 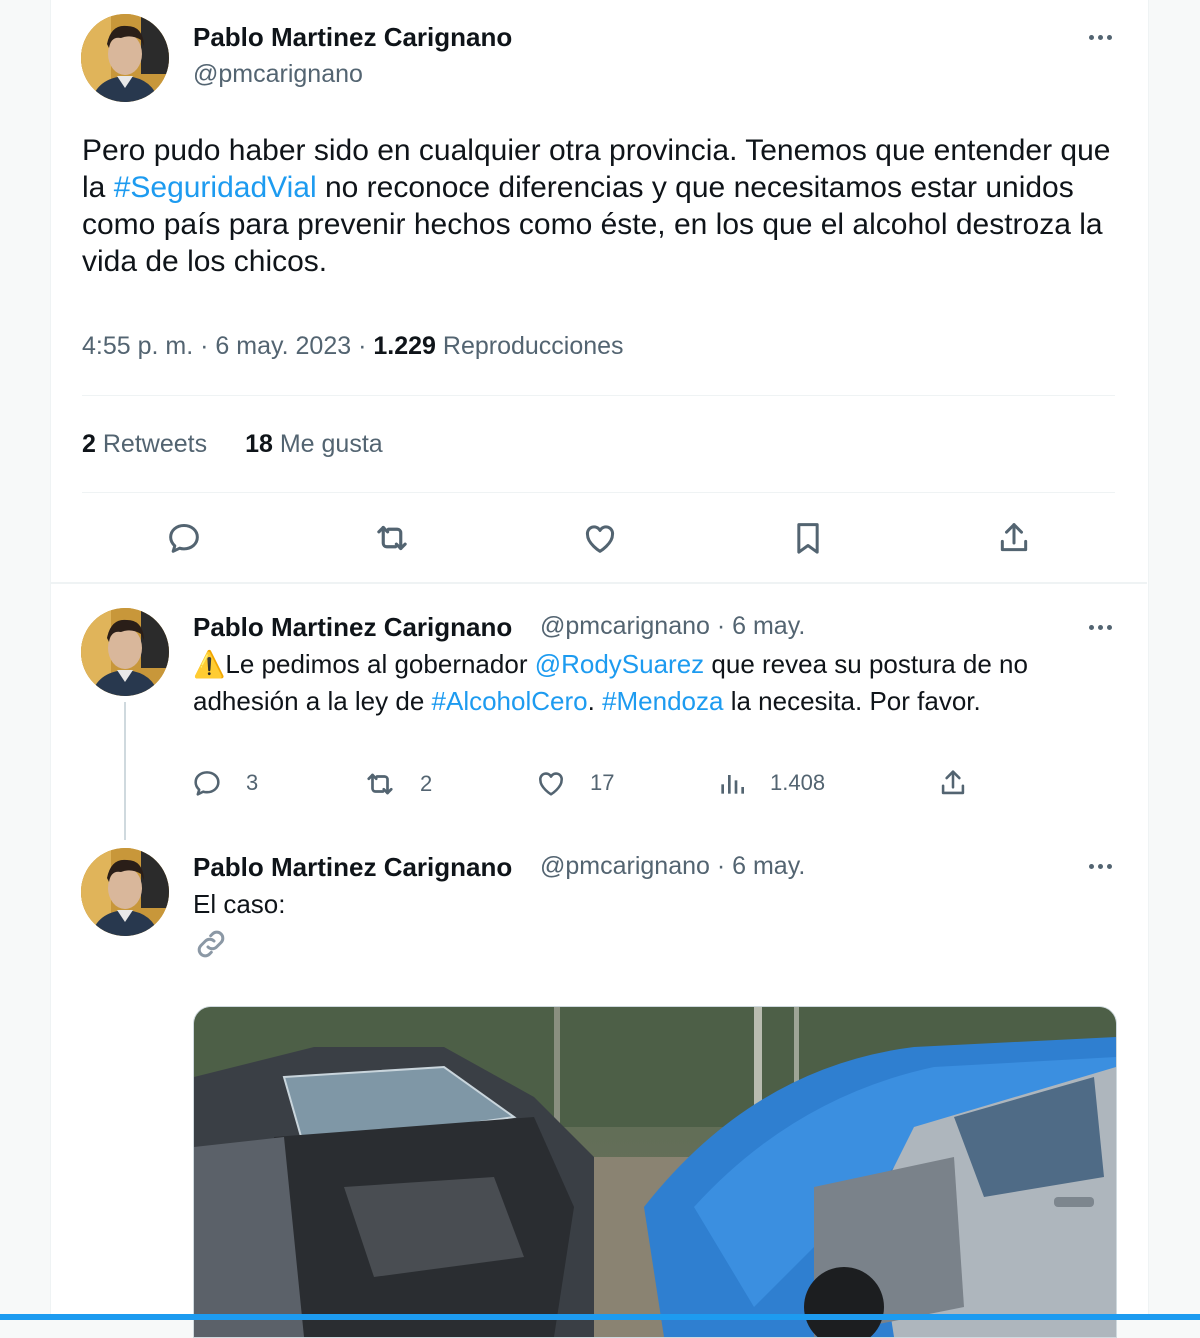 I want to click on retweets-label: Retweets, so click(x=155, y=444).